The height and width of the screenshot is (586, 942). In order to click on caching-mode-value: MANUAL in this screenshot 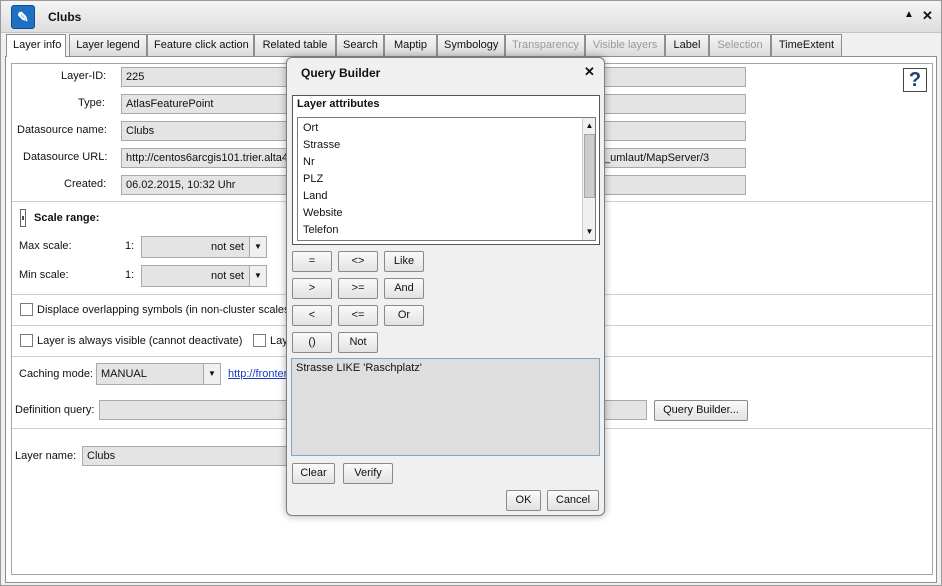, I will do `click(124, 374)`.